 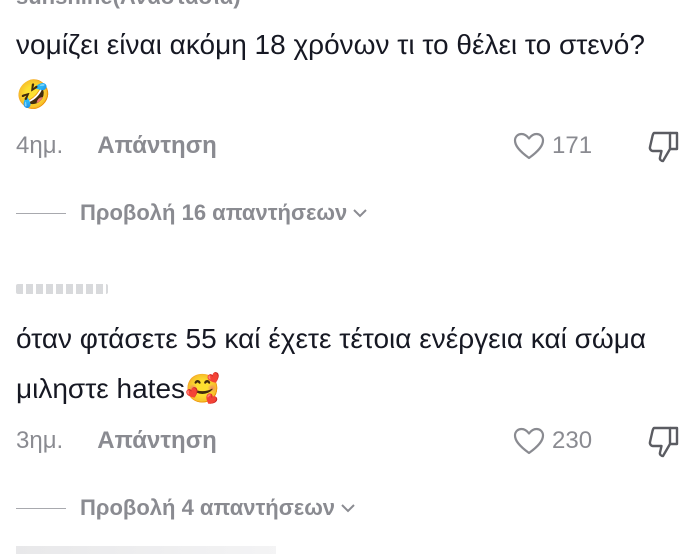 I want to click on comment-username: sunshine(Αναστασία), so click(x=128, y=5).